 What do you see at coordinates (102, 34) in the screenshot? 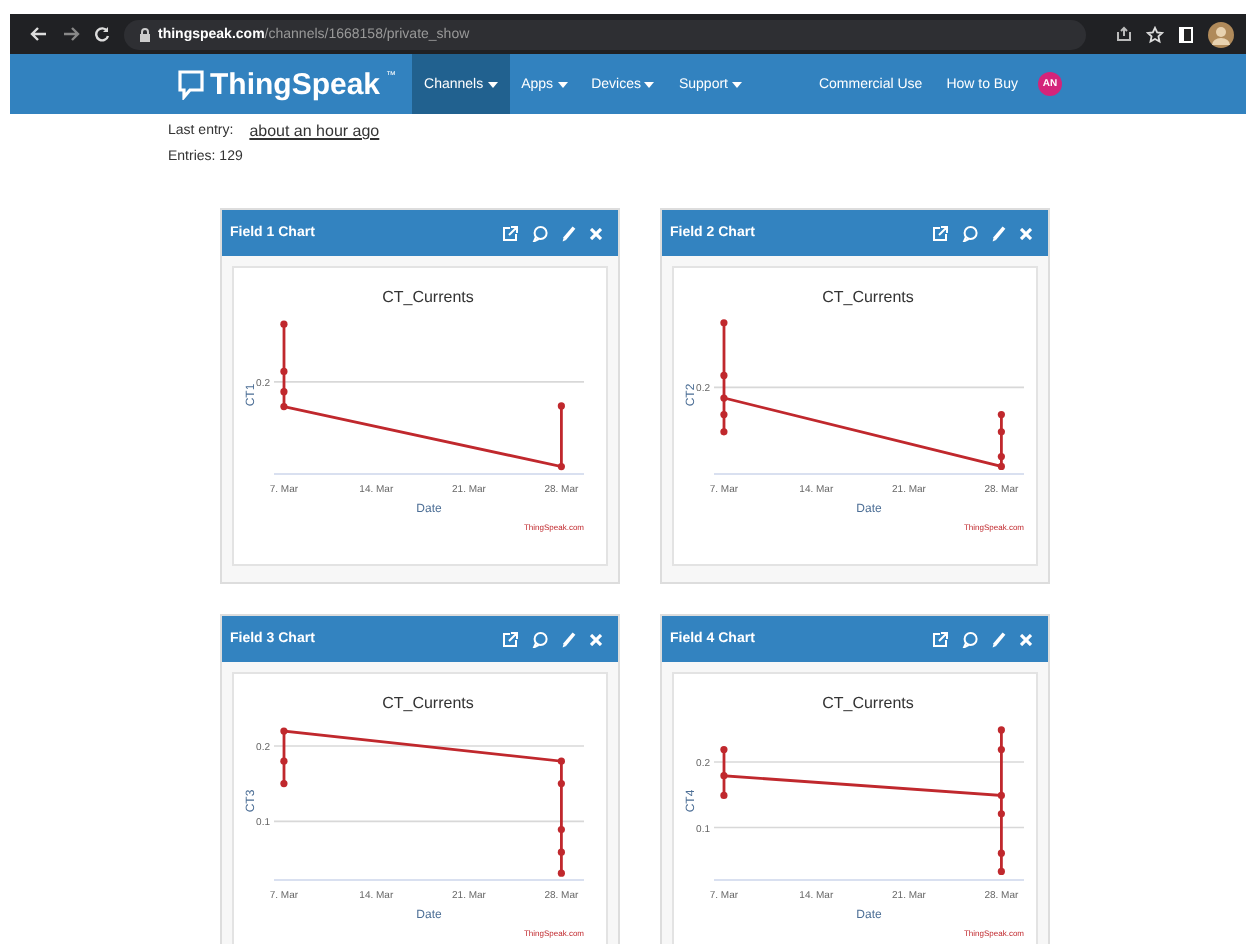
I see `reload-icon` at bounding box center [102, 34].